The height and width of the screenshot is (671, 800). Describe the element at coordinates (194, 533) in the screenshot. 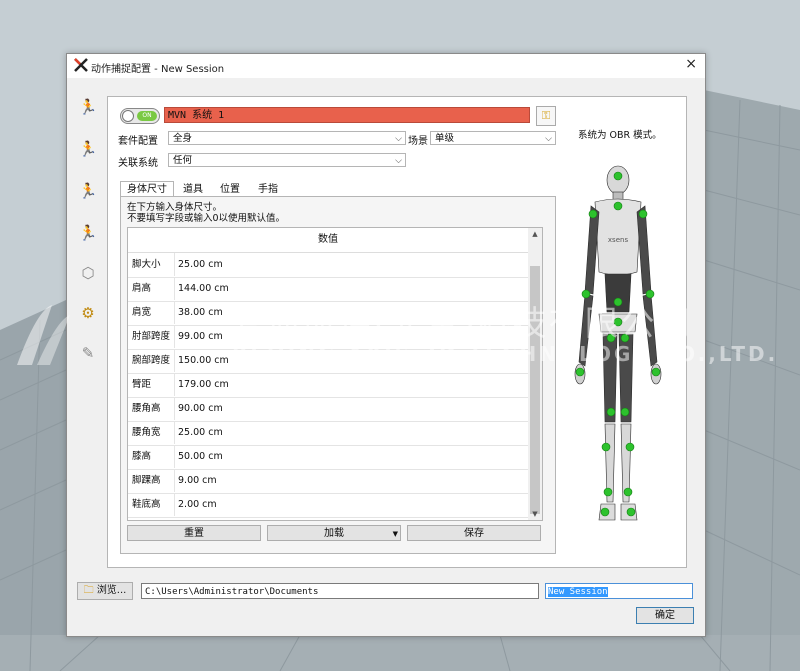

I see `reset-button: 重置` at that location.